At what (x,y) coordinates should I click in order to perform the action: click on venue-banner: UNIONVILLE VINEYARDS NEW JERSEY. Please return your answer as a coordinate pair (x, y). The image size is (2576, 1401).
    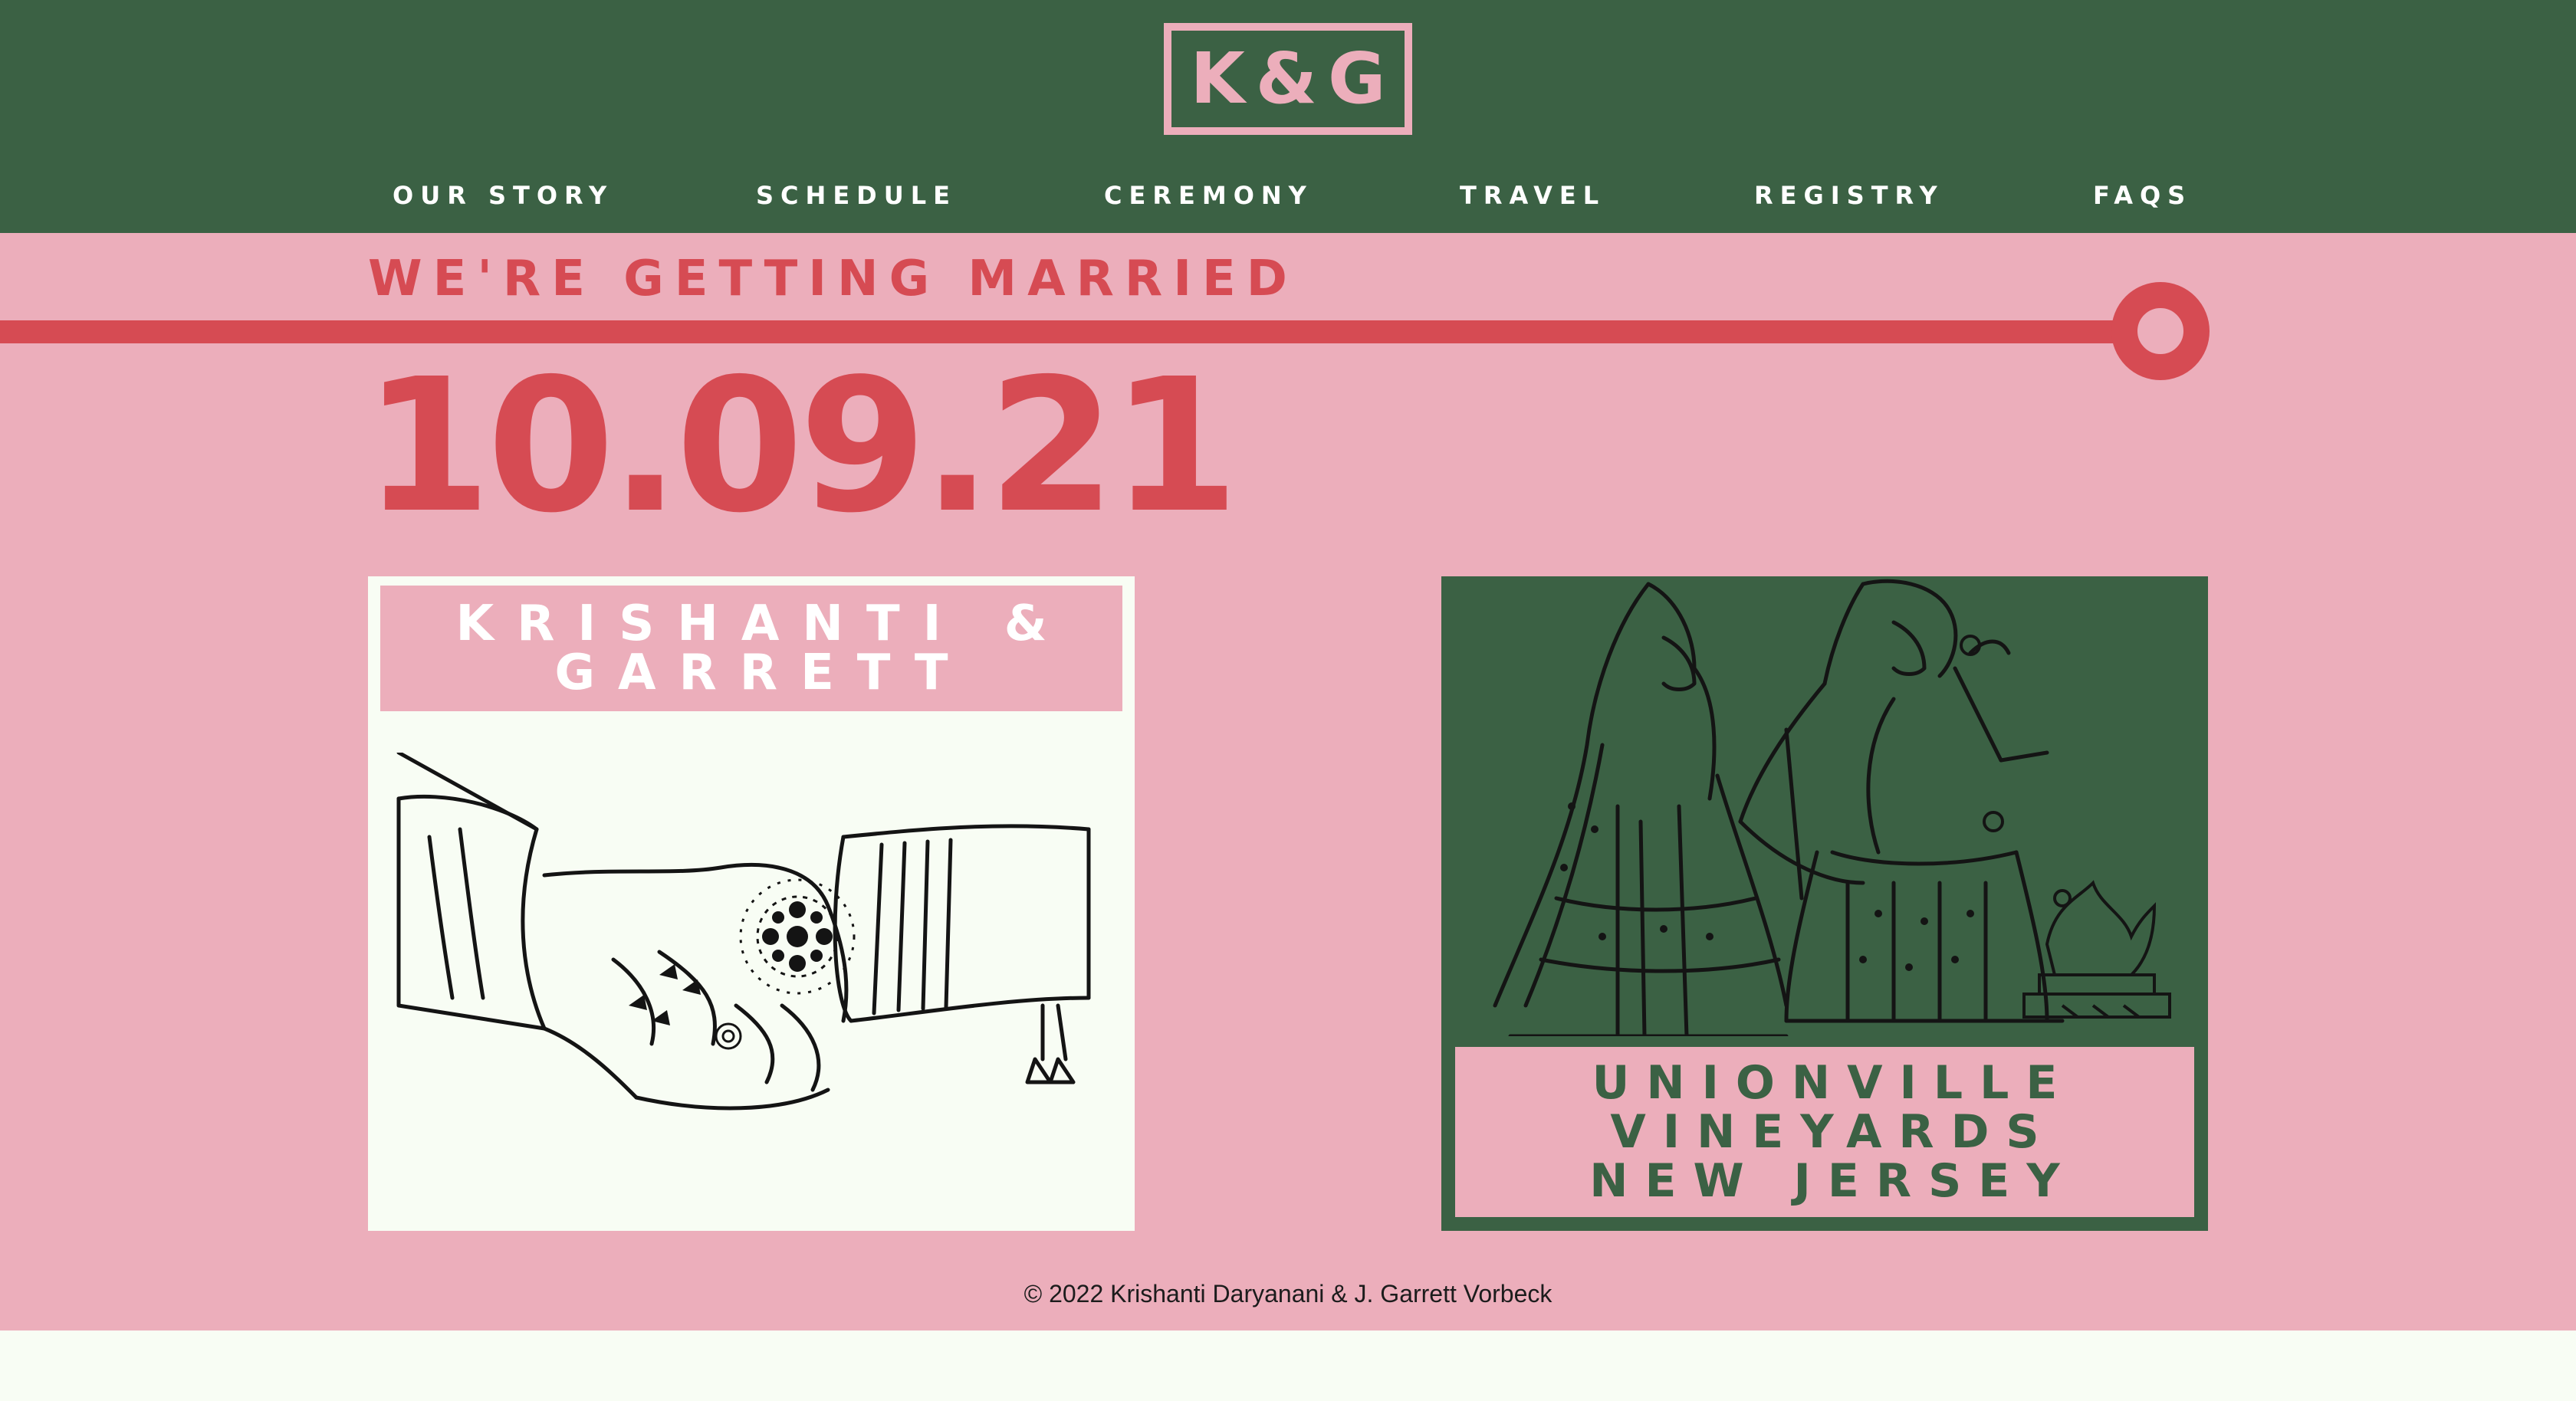
    Looking at the image, I should click on (1824, 1132).